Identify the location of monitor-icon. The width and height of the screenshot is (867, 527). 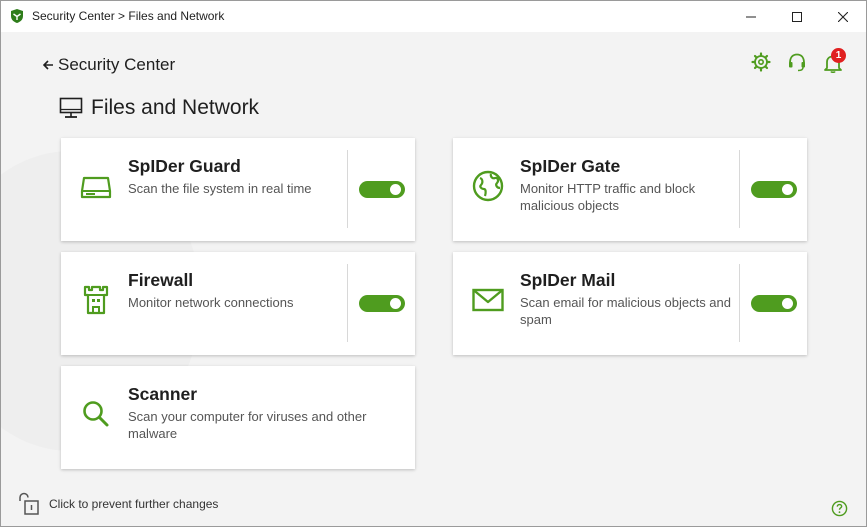
(71, 107).